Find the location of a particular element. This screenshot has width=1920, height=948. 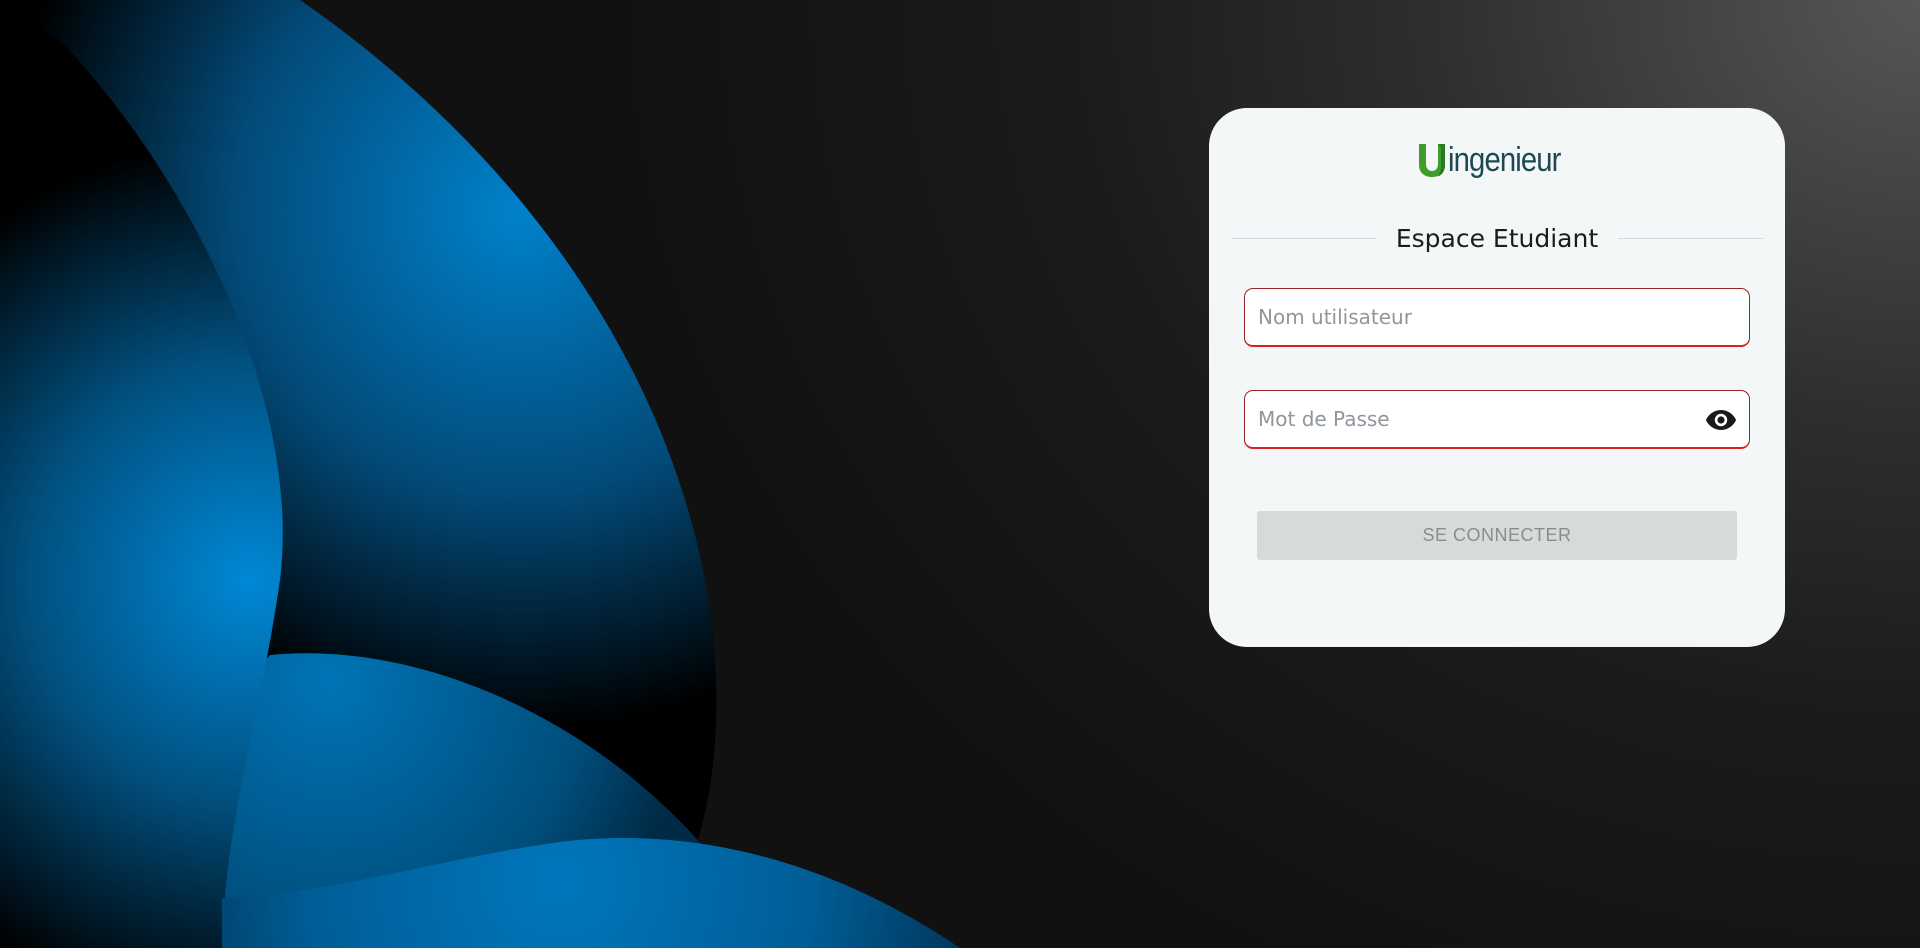

brand-logo: ingenieur is located at coordinates (1497, 160).